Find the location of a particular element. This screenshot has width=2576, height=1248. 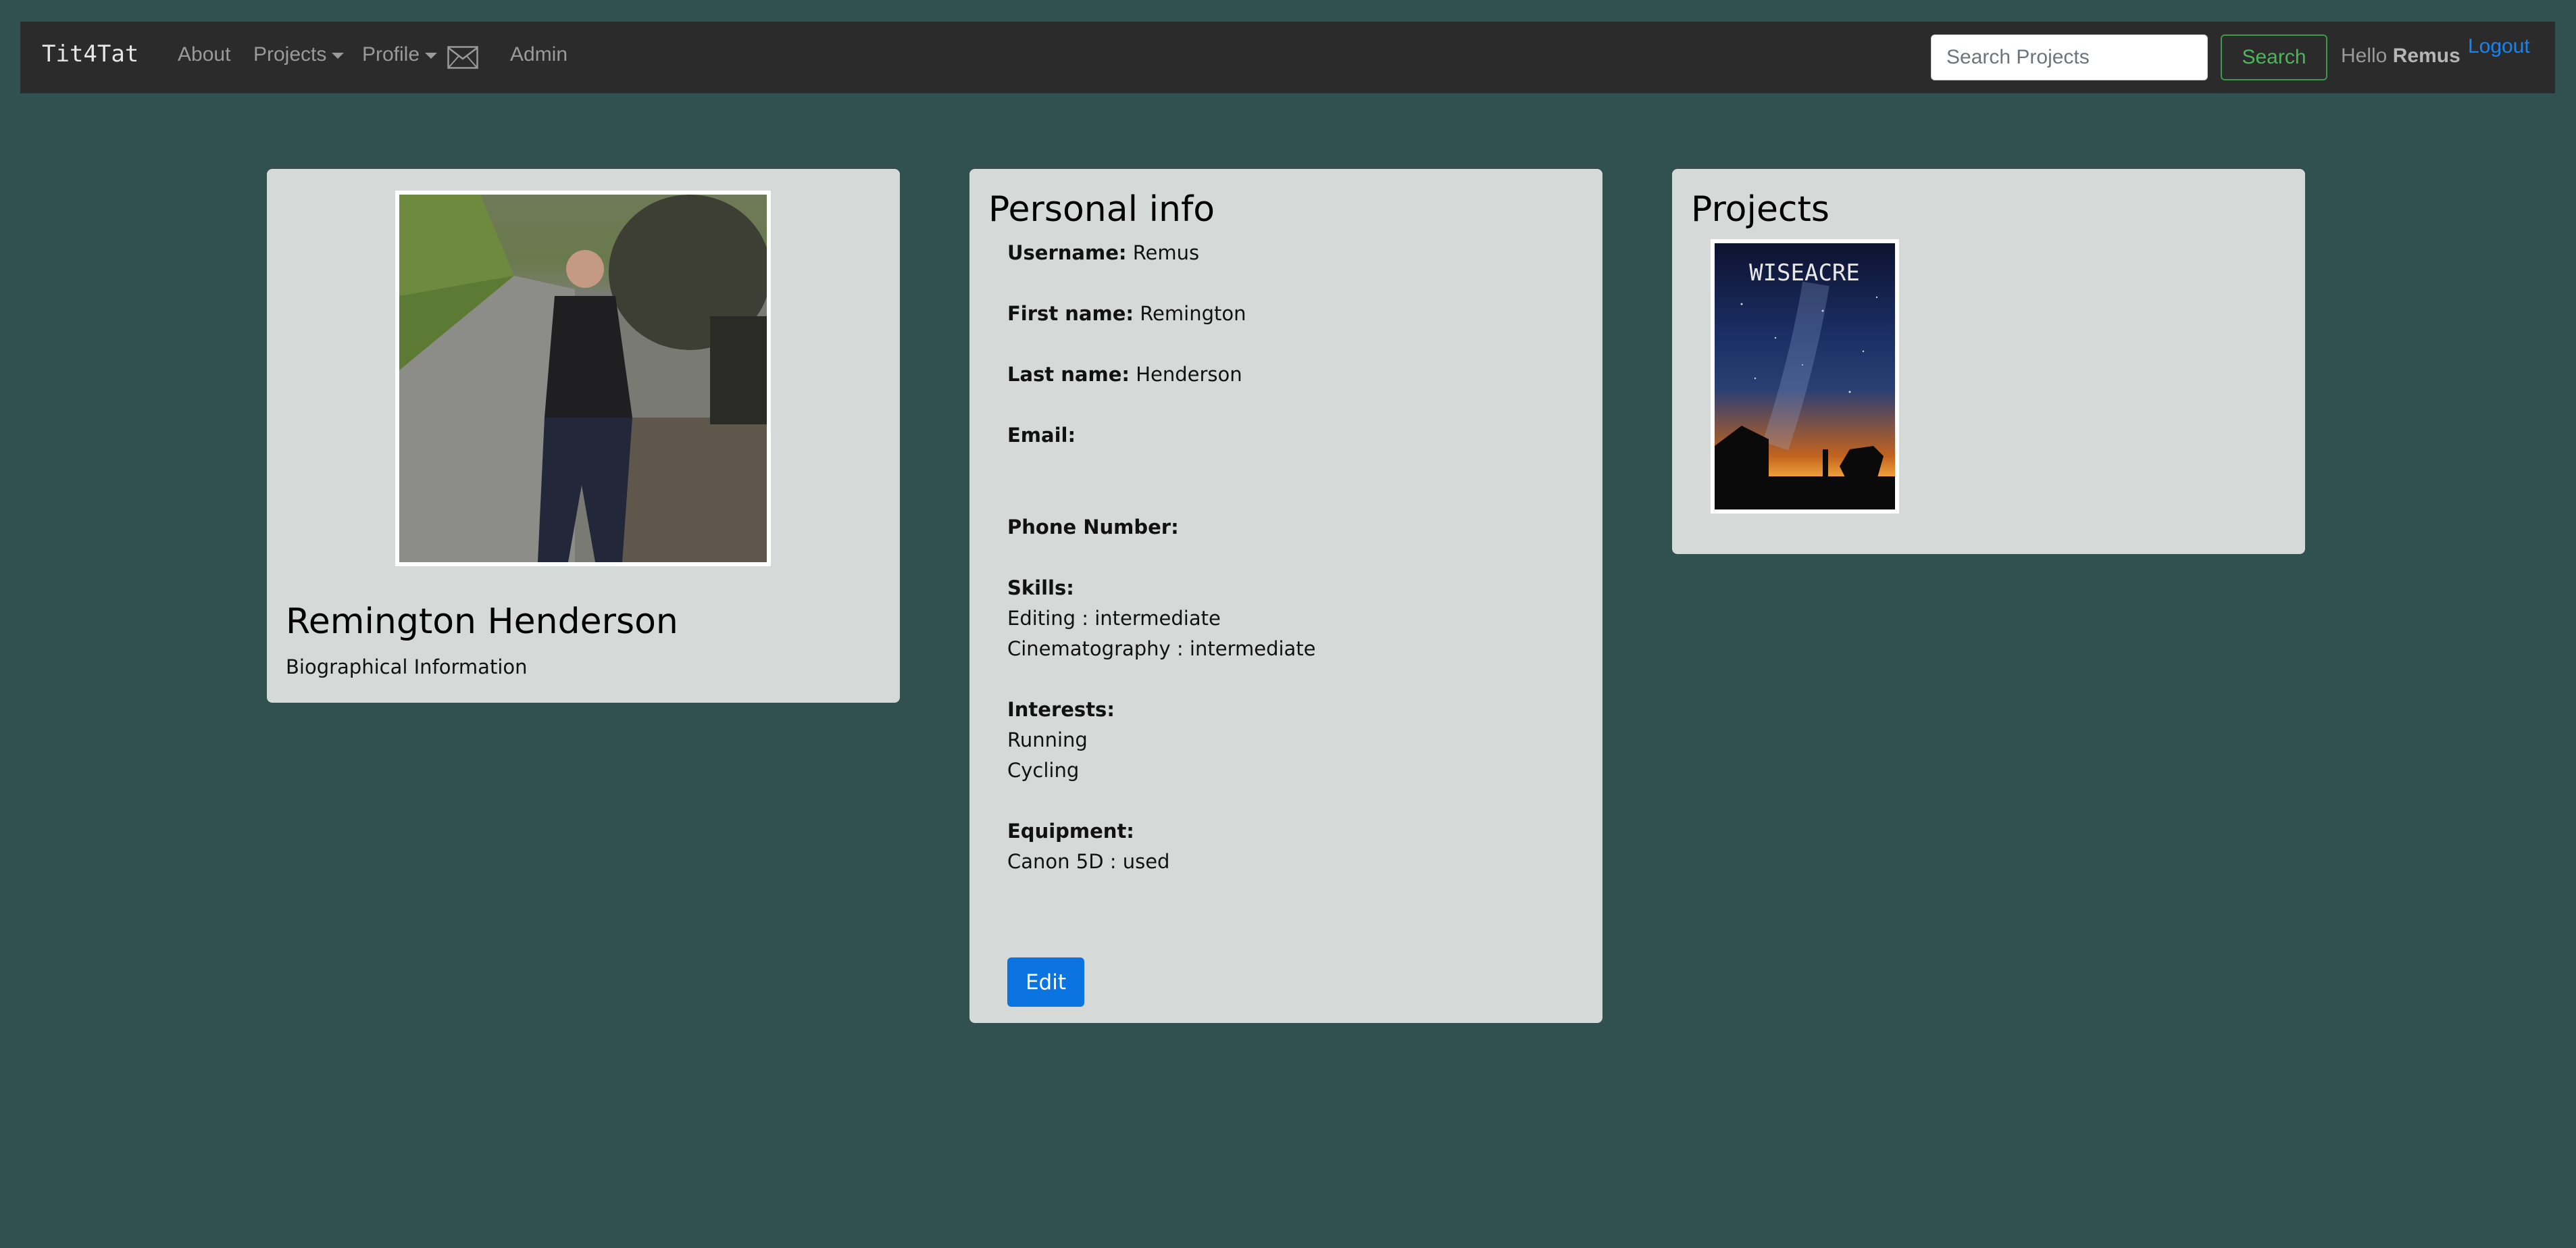

email-field: Email: is located at coordinates (1041, 435).